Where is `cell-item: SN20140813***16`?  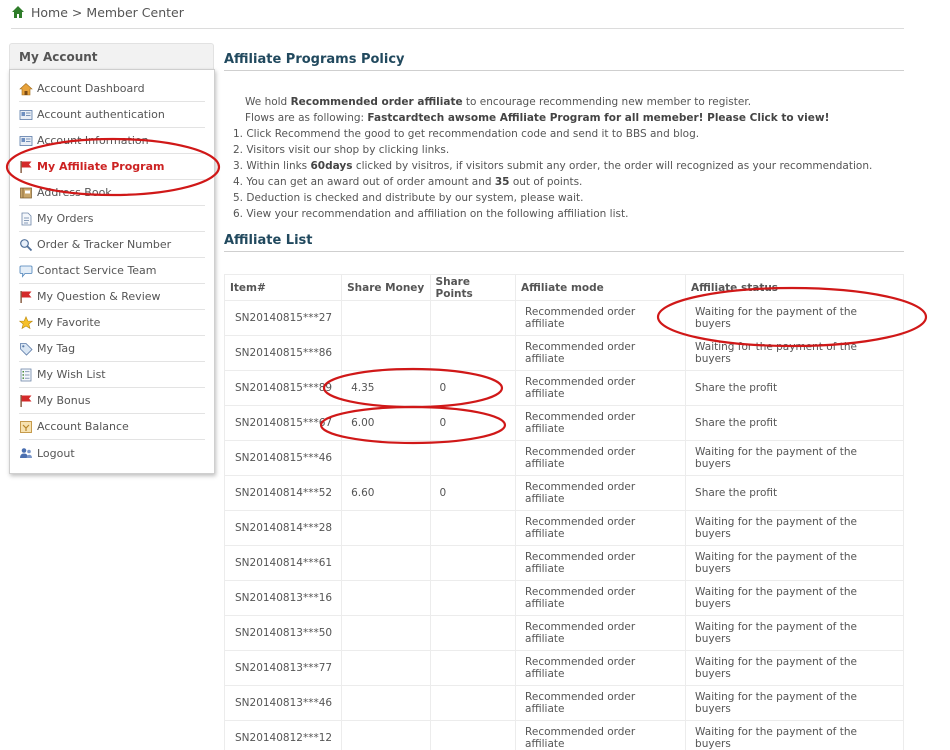 cell-item: SN20140813***16 is located at coordinates (283, 598).